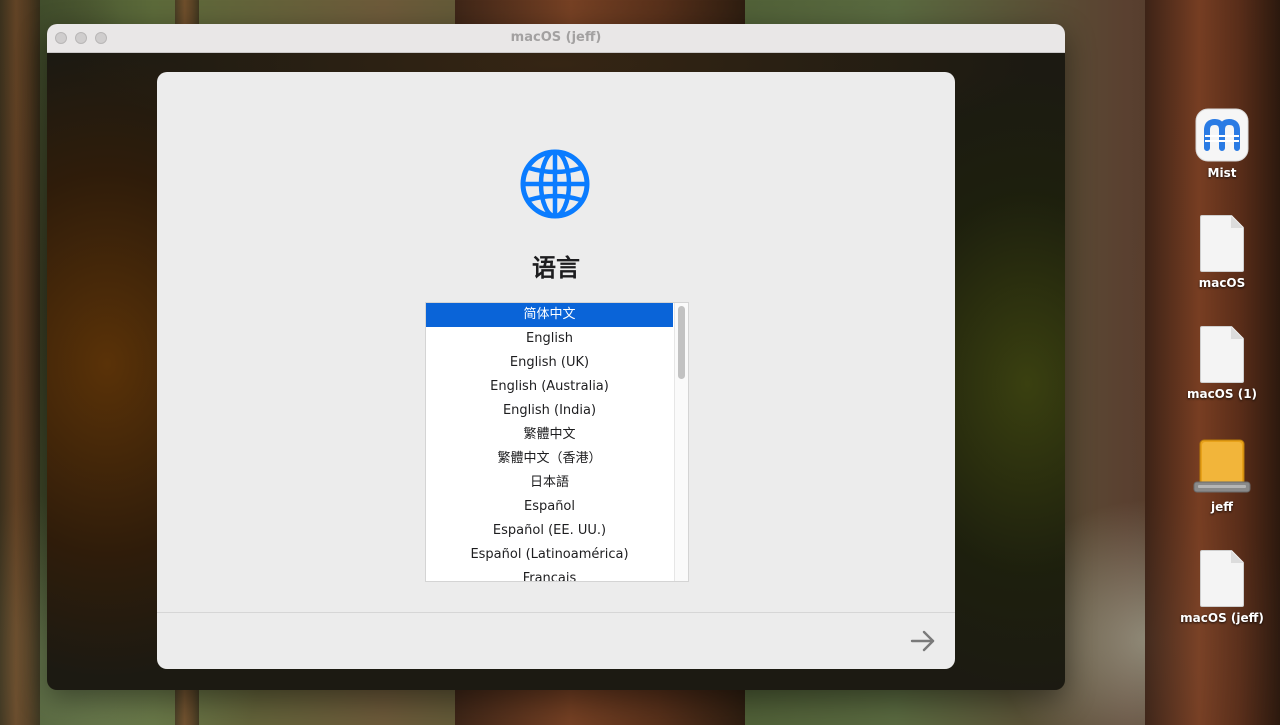 This screenshot has height=725, width=1280. I want to click on desktop-icon-jeff: jeff, so click(1222, 476).